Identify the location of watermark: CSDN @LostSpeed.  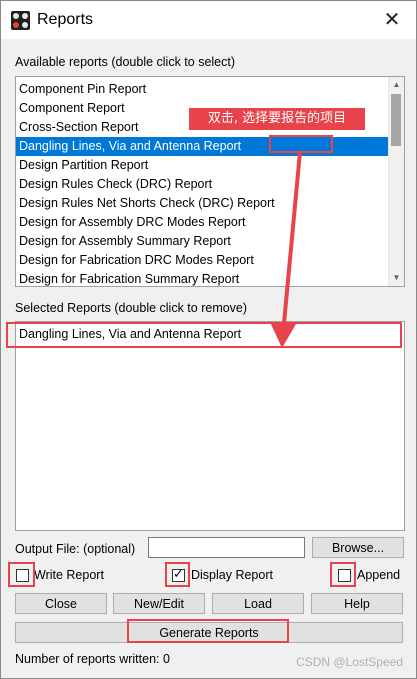
(349, 662).